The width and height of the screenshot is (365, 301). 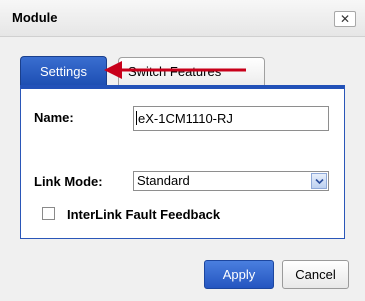 What do you see at coordinates (182, 18) in the screenshot?
I see `dialog-titlebar: Module ✕` at bounding box center [182, 18].